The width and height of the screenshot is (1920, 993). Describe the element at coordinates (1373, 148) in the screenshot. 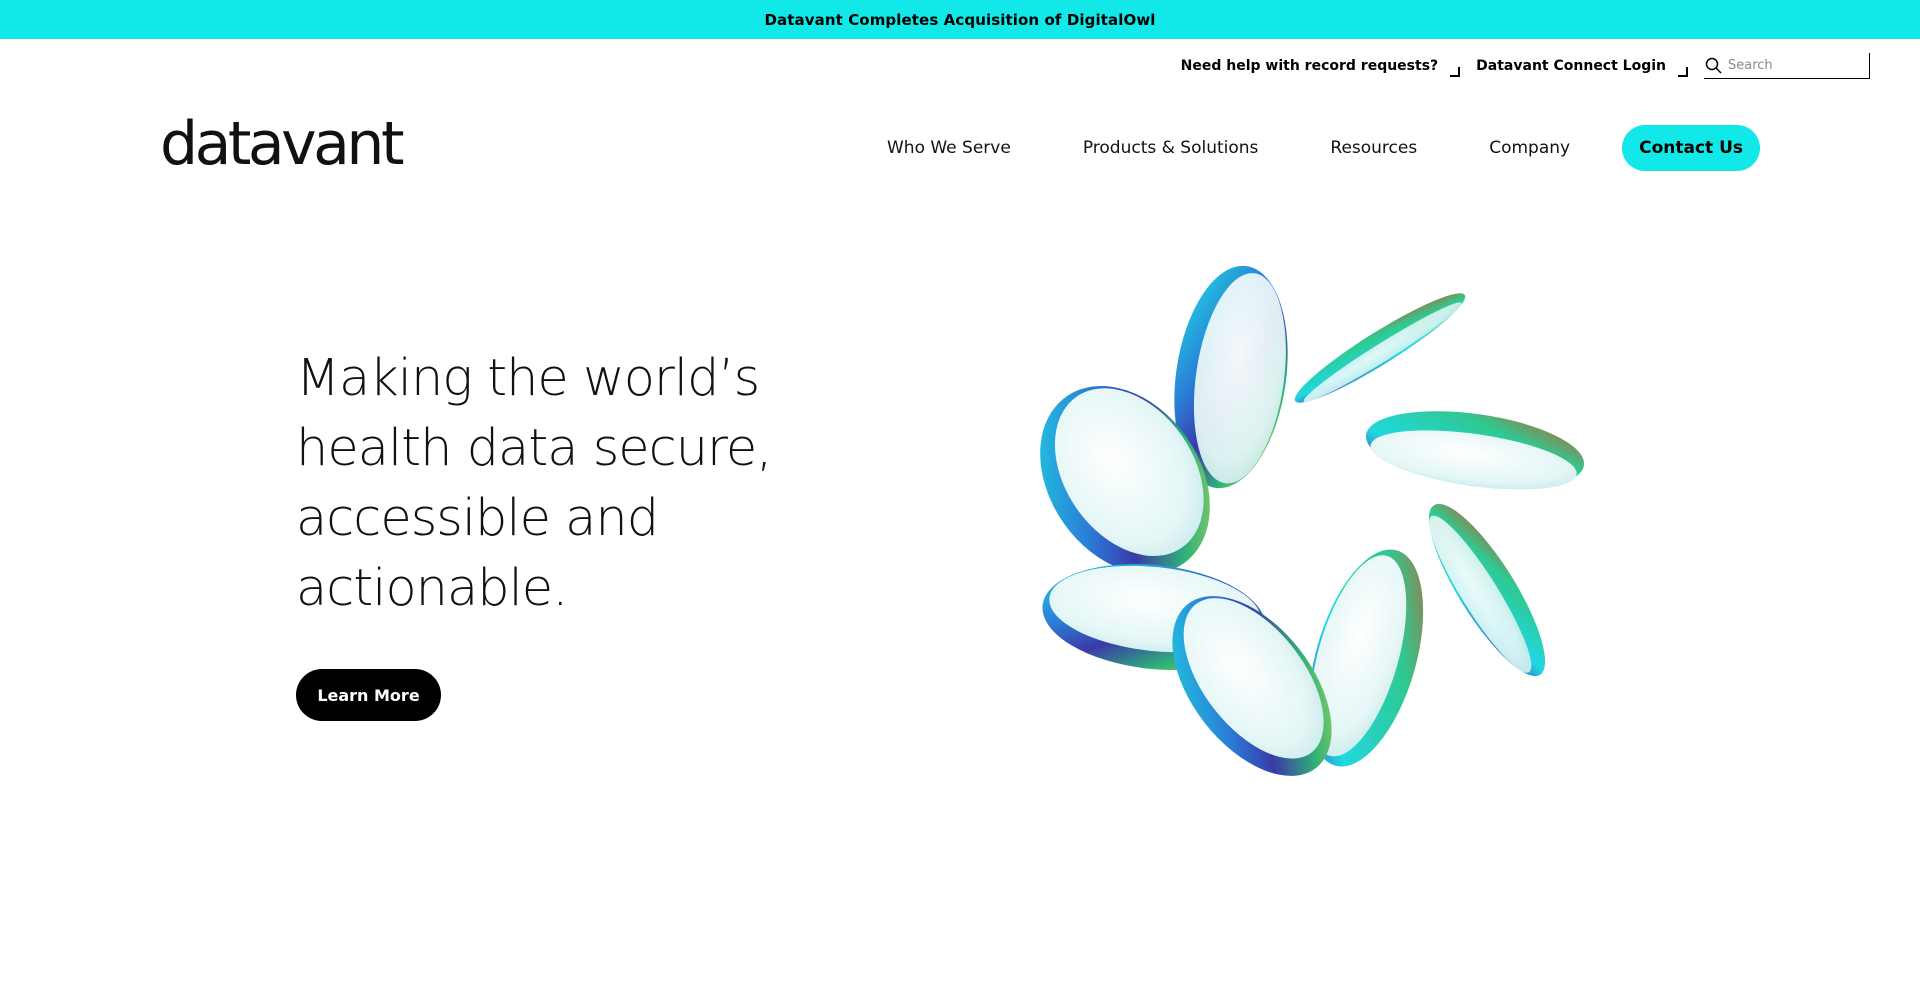

I see `nav-resources: Resources` at that location.